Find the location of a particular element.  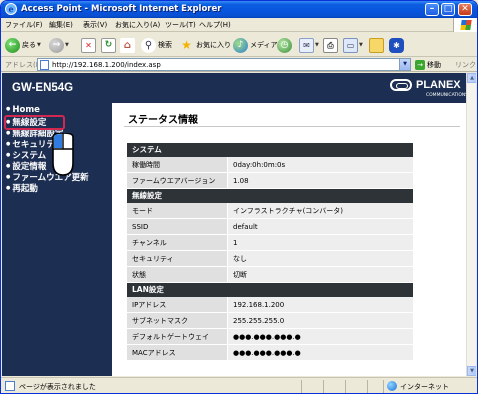

home-button: ⌂ is located at coordinates (127, 45).